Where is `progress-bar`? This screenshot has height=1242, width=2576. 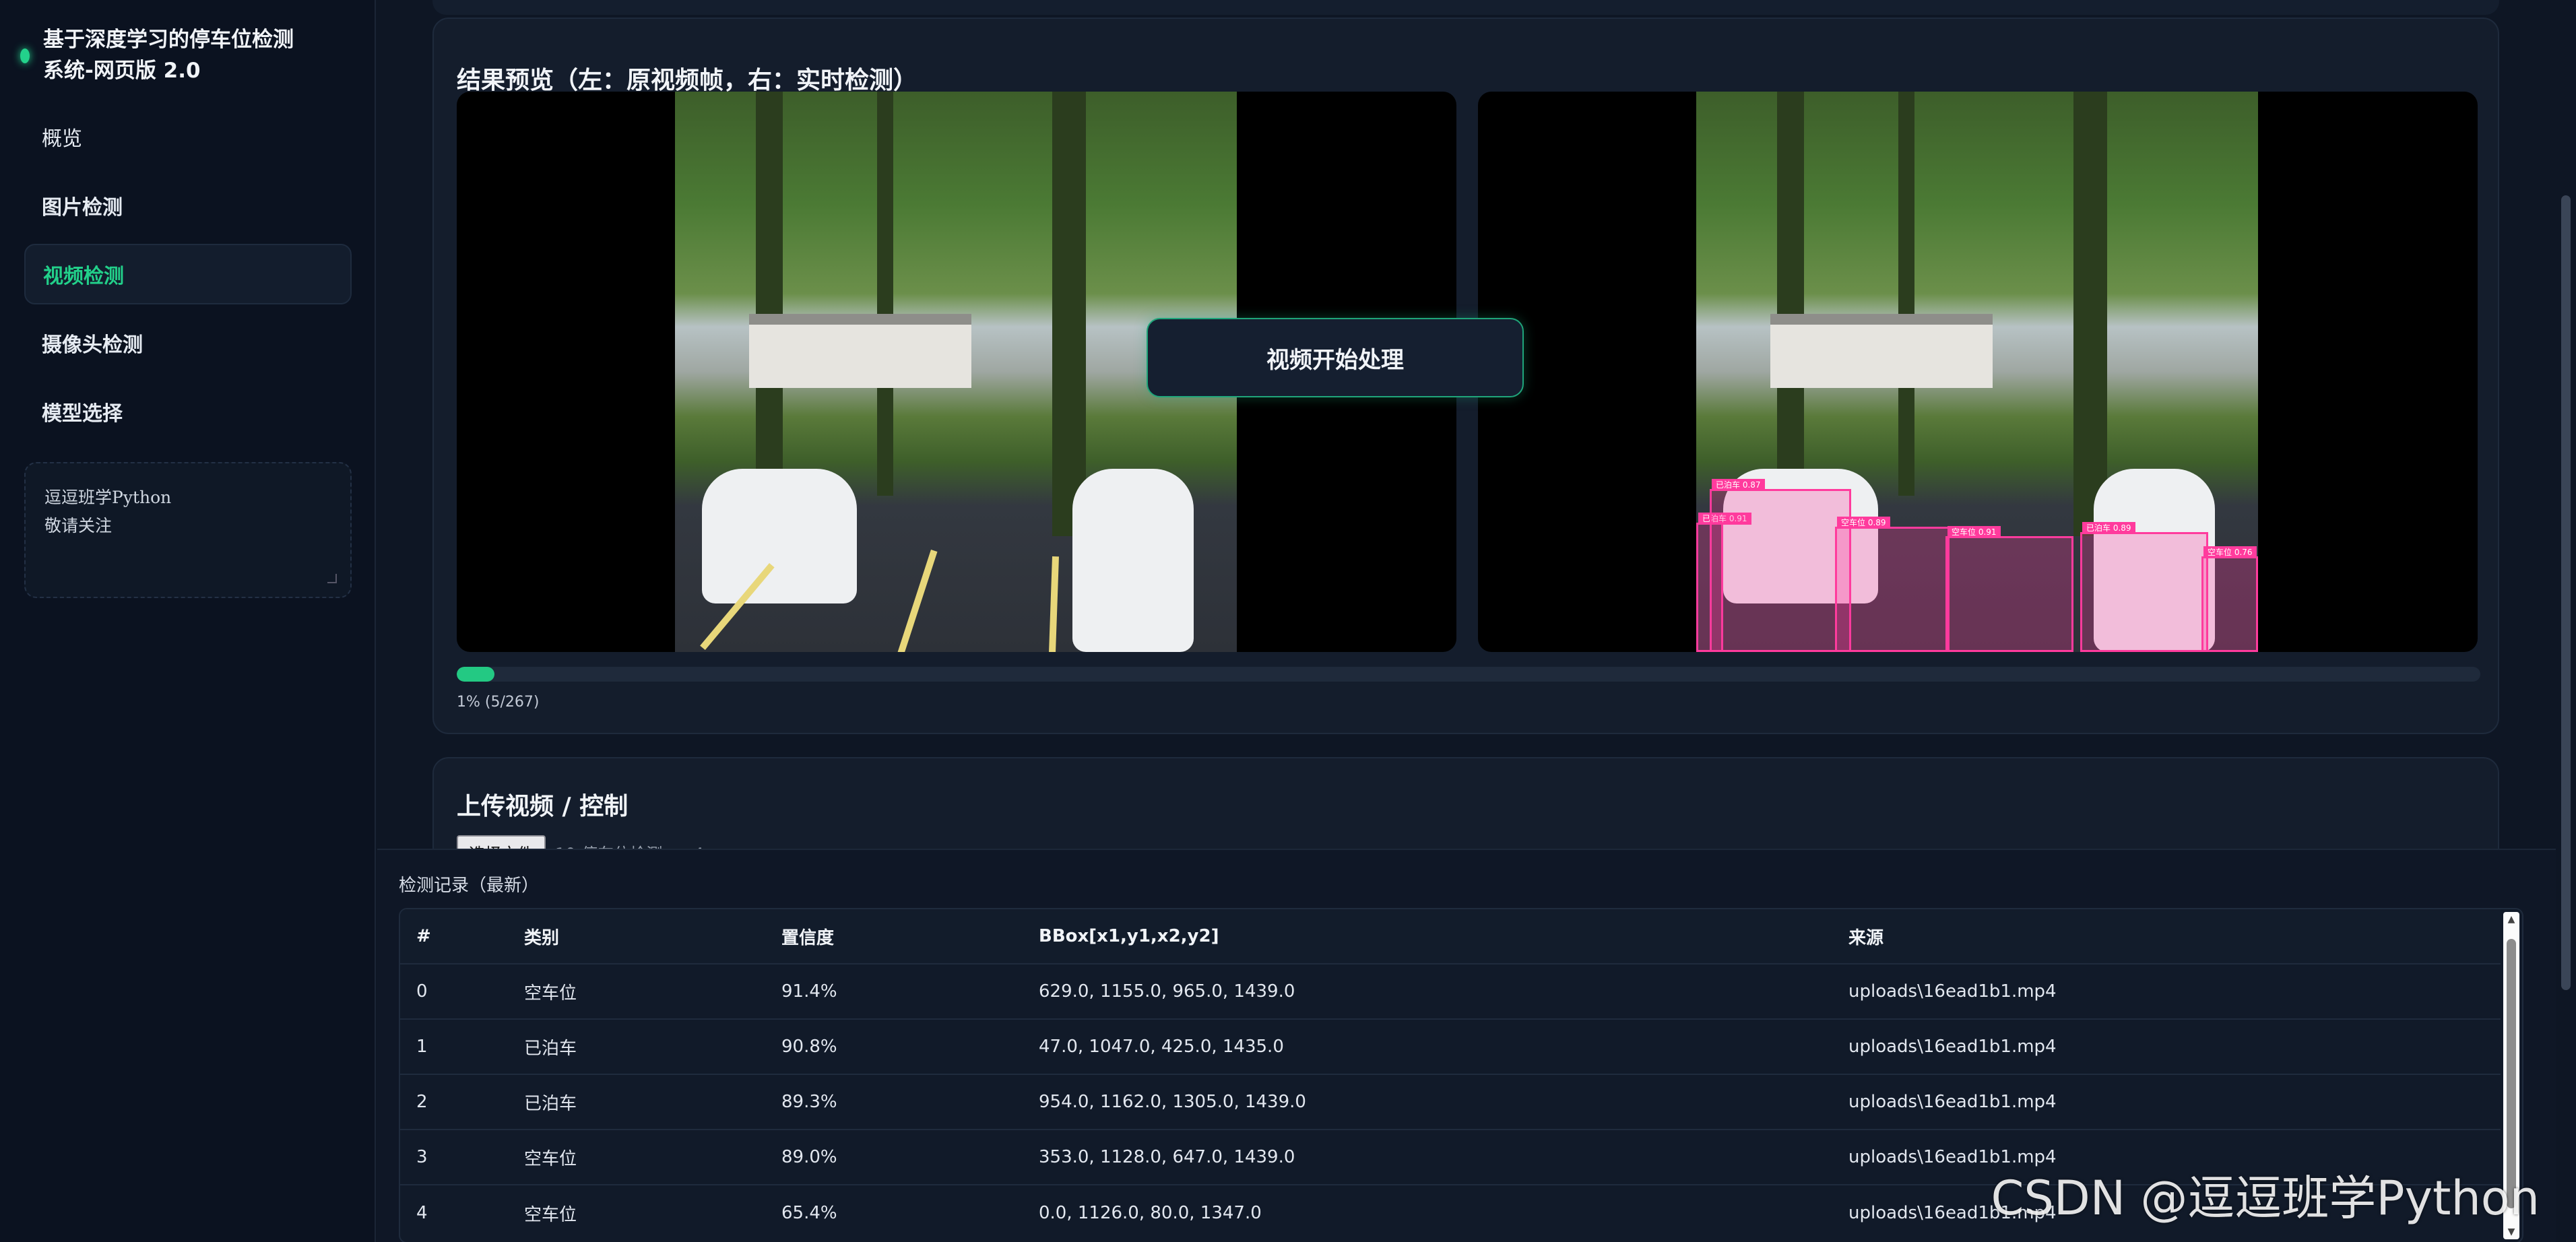
progress-bar is located at coordinates (1469, 674).